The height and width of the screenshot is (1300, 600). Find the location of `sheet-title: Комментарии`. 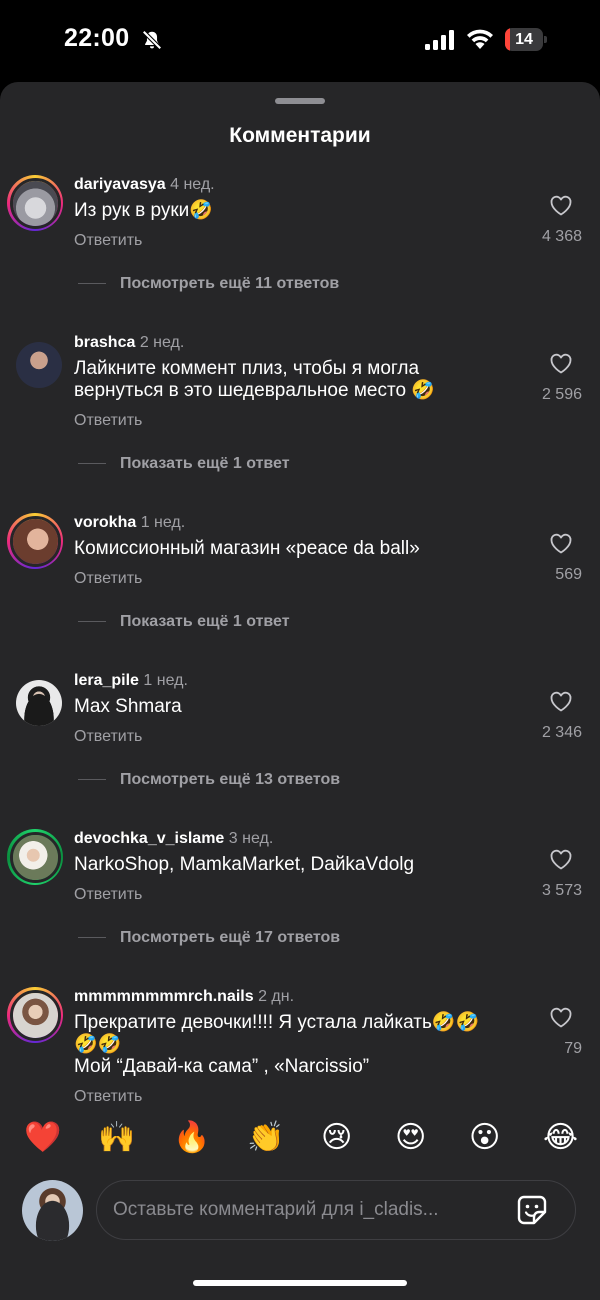

sheet-title: Комментарии is located at coordinates (300, 135).